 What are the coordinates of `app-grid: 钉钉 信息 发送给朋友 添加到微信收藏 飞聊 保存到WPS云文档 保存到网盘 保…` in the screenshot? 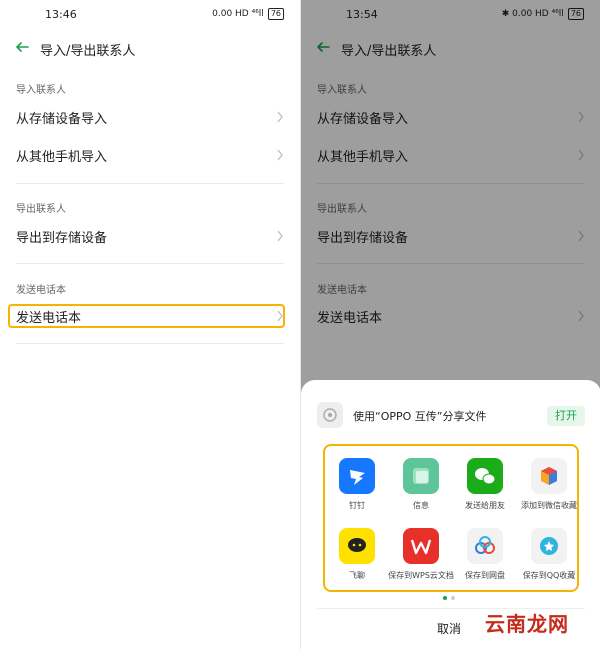 It's located at (451, 518).